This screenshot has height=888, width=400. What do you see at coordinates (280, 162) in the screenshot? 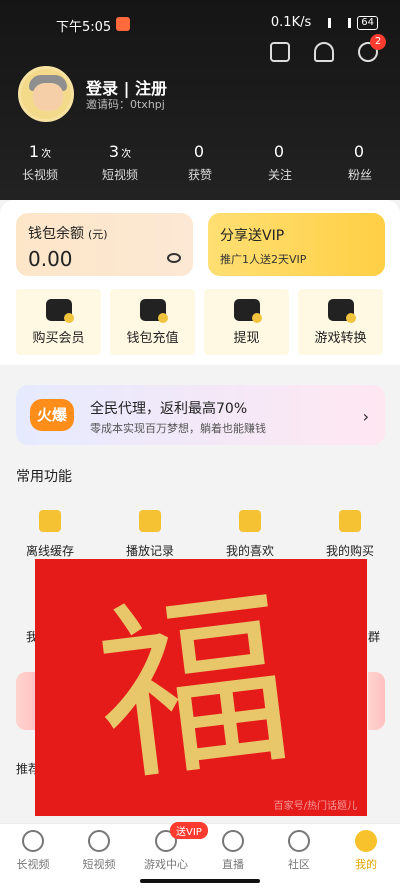
I see `stat-following: 0 关注` at bounding box center [280, 162].